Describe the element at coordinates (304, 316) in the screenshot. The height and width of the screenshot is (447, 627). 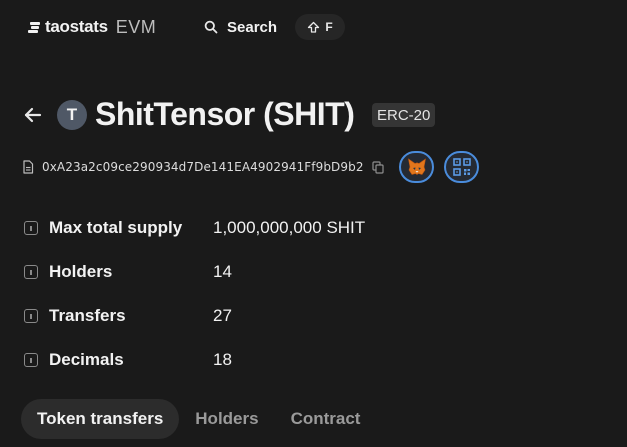
I see `property-row-transfers: Transfers 27` at that location.